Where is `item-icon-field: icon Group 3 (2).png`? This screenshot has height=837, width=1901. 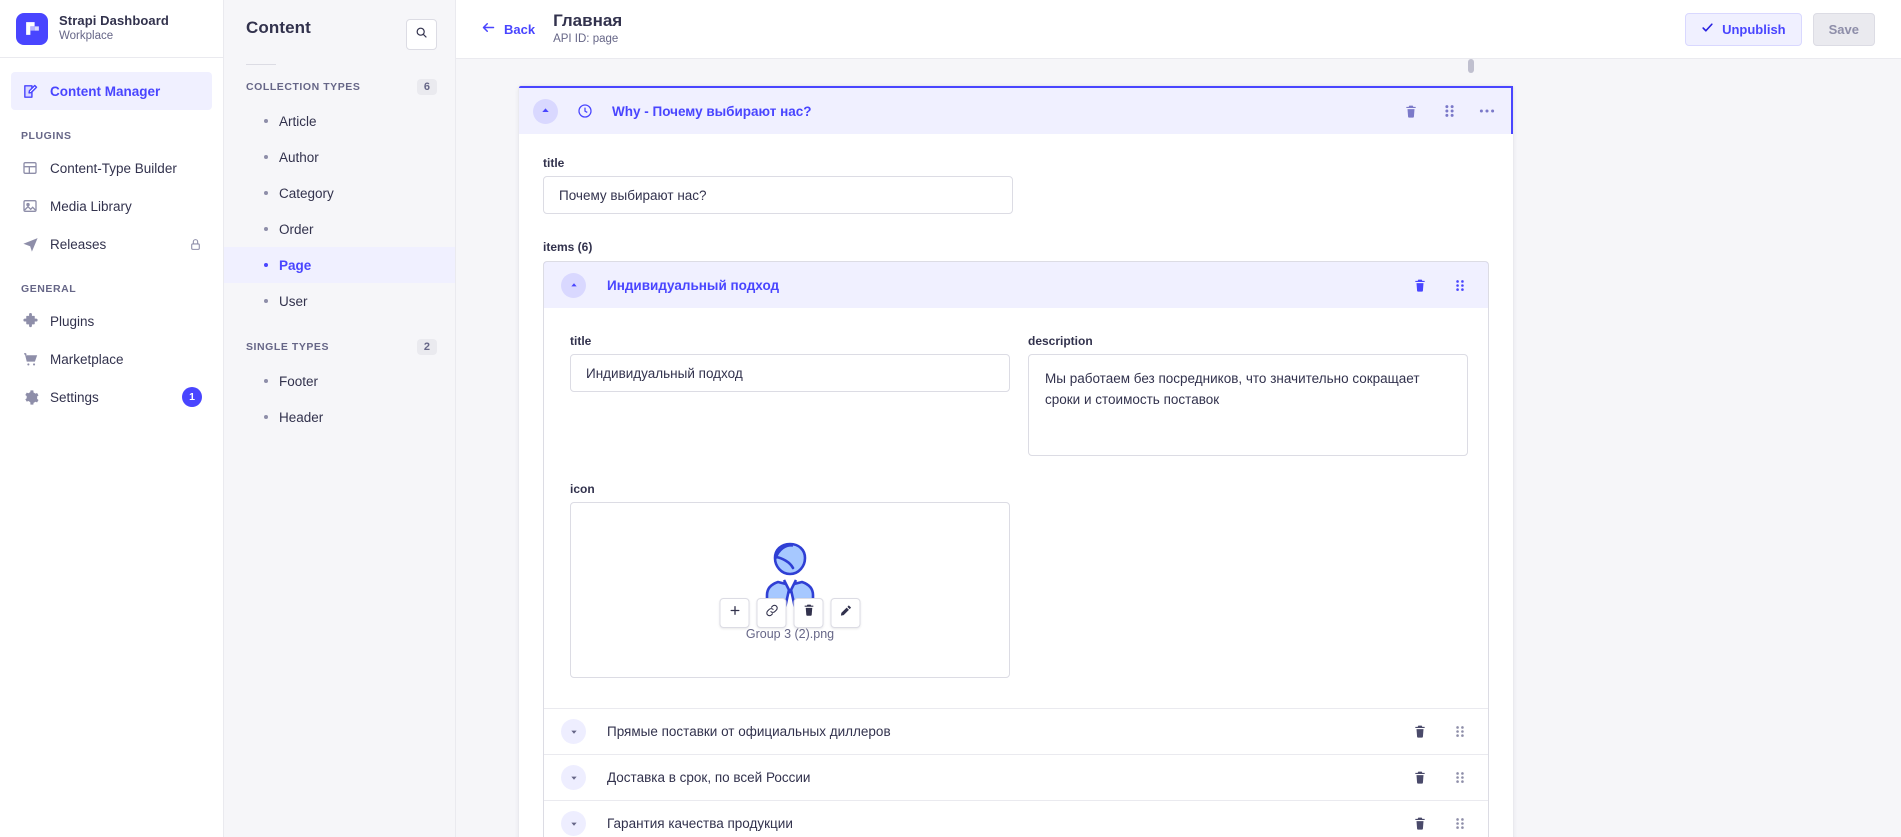
item-icon-field: icon Group 3 (2).png is located at coordinates (1016, 580).